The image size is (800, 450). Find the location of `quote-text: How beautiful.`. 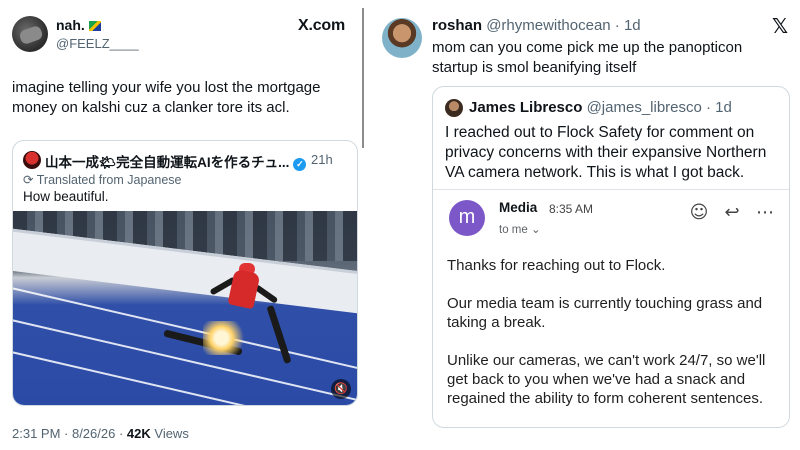

quote-text: How beautiful. is located at coordinates (66, 196).